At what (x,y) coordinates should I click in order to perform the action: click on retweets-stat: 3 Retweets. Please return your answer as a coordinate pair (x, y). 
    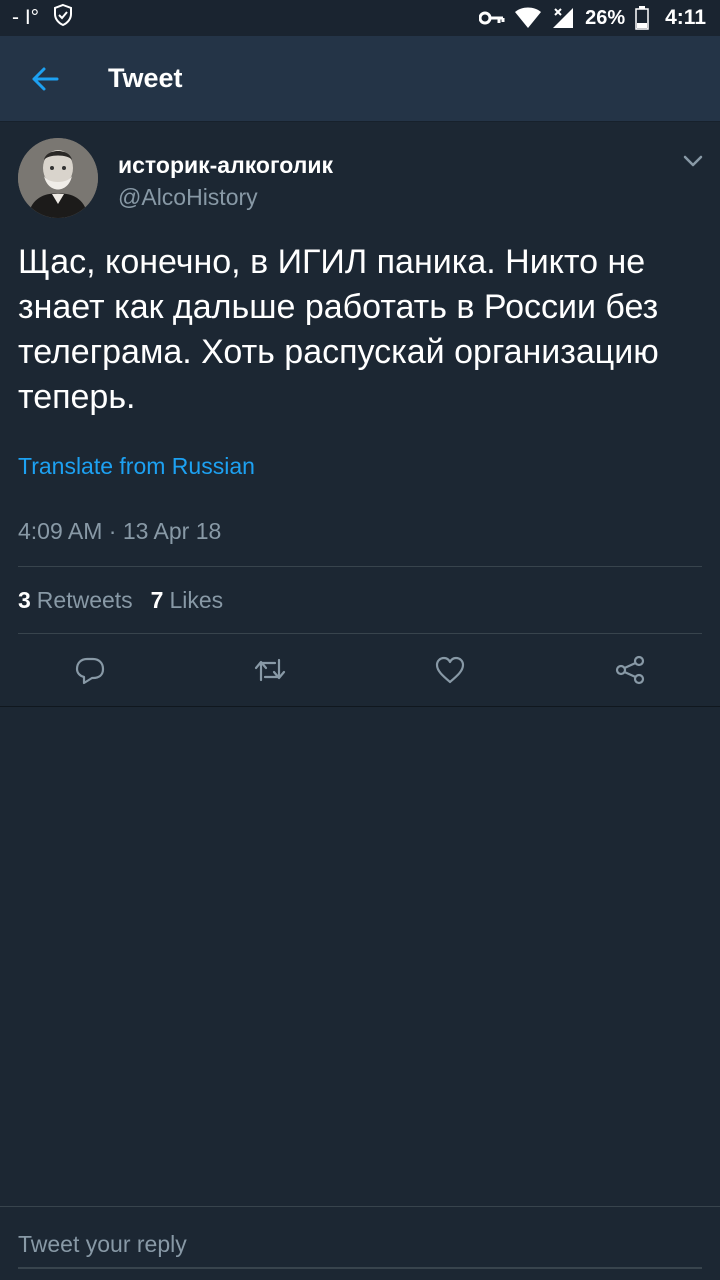
    Looking at the image, I should click on (75, 600).